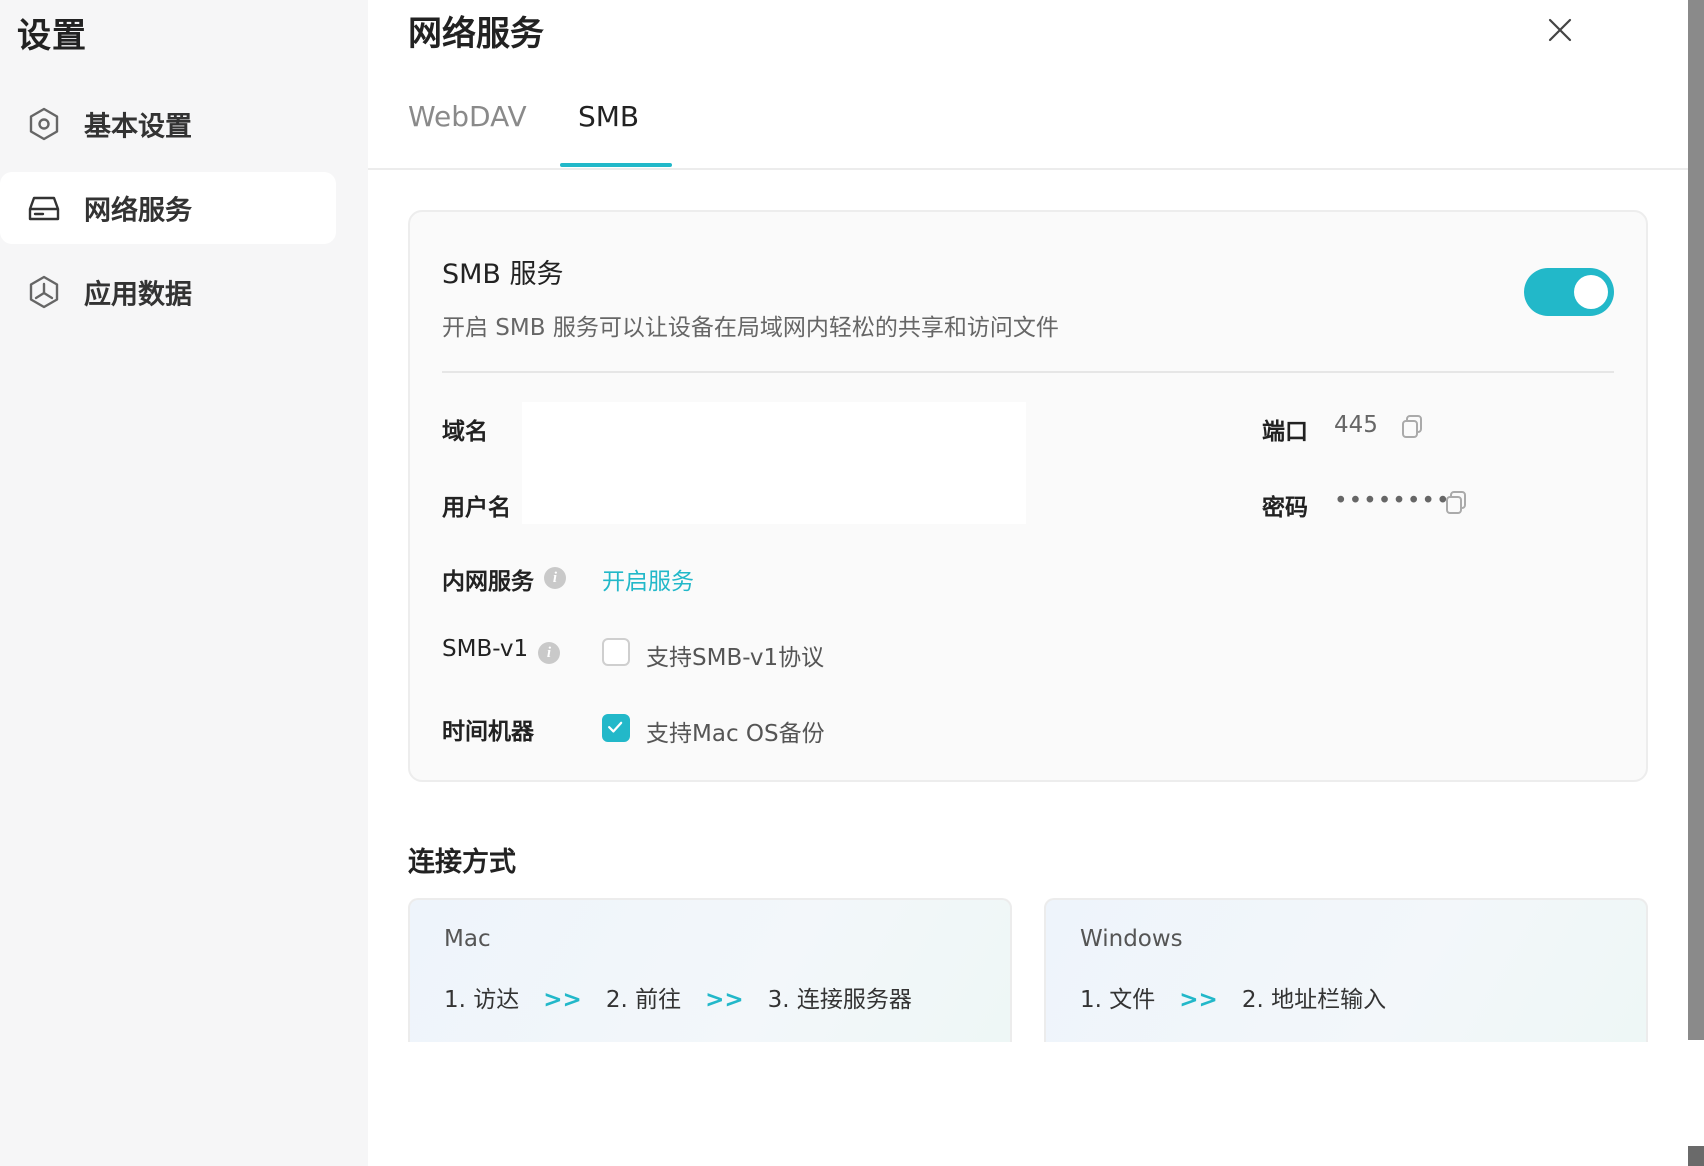  I want to click on domain-username-value-area, so click(774, 463).